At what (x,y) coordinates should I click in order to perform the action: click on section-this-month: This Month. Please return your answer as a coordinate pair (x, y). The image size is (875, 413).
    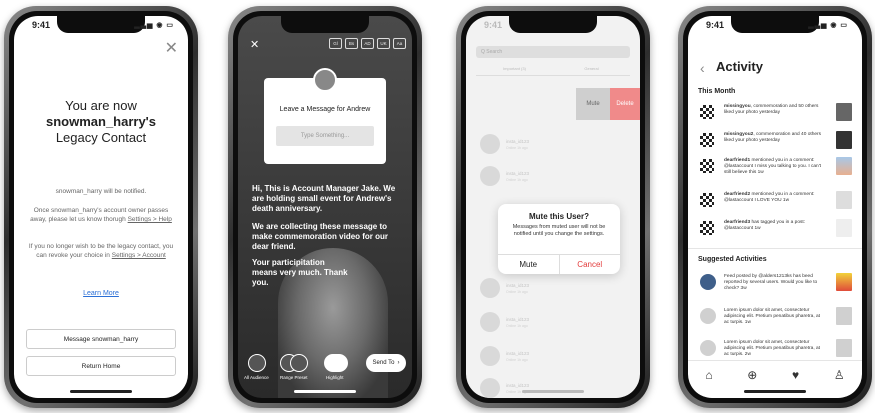
    Looking at the image, I should click on (717, 91).